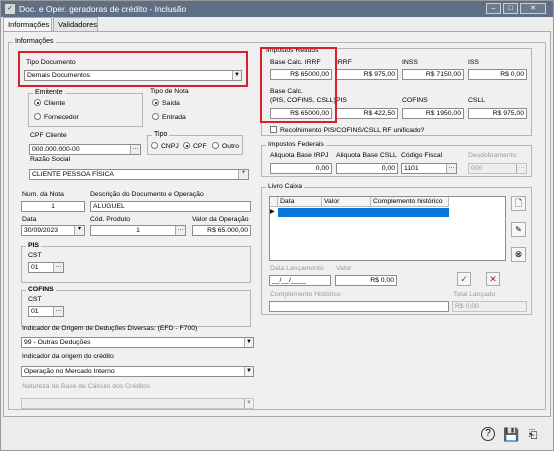 Image resolution: width=554 pixels, height=451 pixels. What do you see at coordinates (170, 206) in the screenshot?
I see `descricao-input: ALUGUEL` at bounding box center [170, 206].